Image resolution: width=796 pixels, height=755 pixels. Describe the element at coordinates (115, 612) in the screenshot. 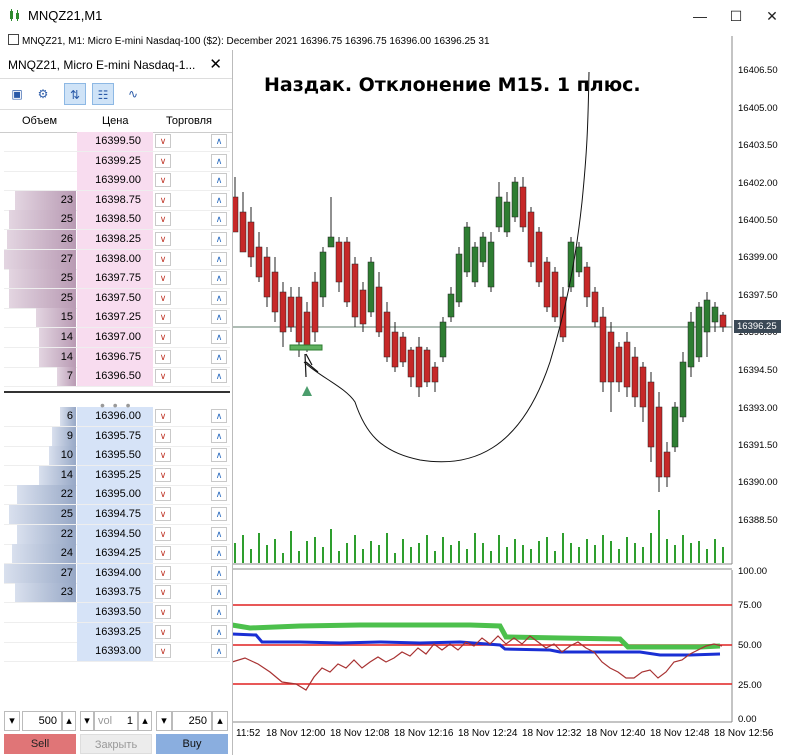

I see `price-cell: 16393.50` at that location.